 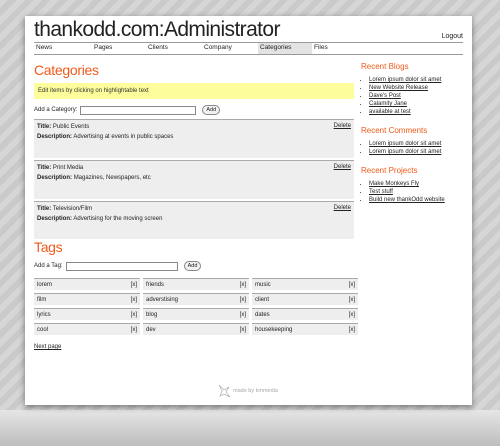 What do you see at coordinates (305, 329) in the screenshot?
I see `tag-item: housekeeping [x]` at bounding box center [305, 329].